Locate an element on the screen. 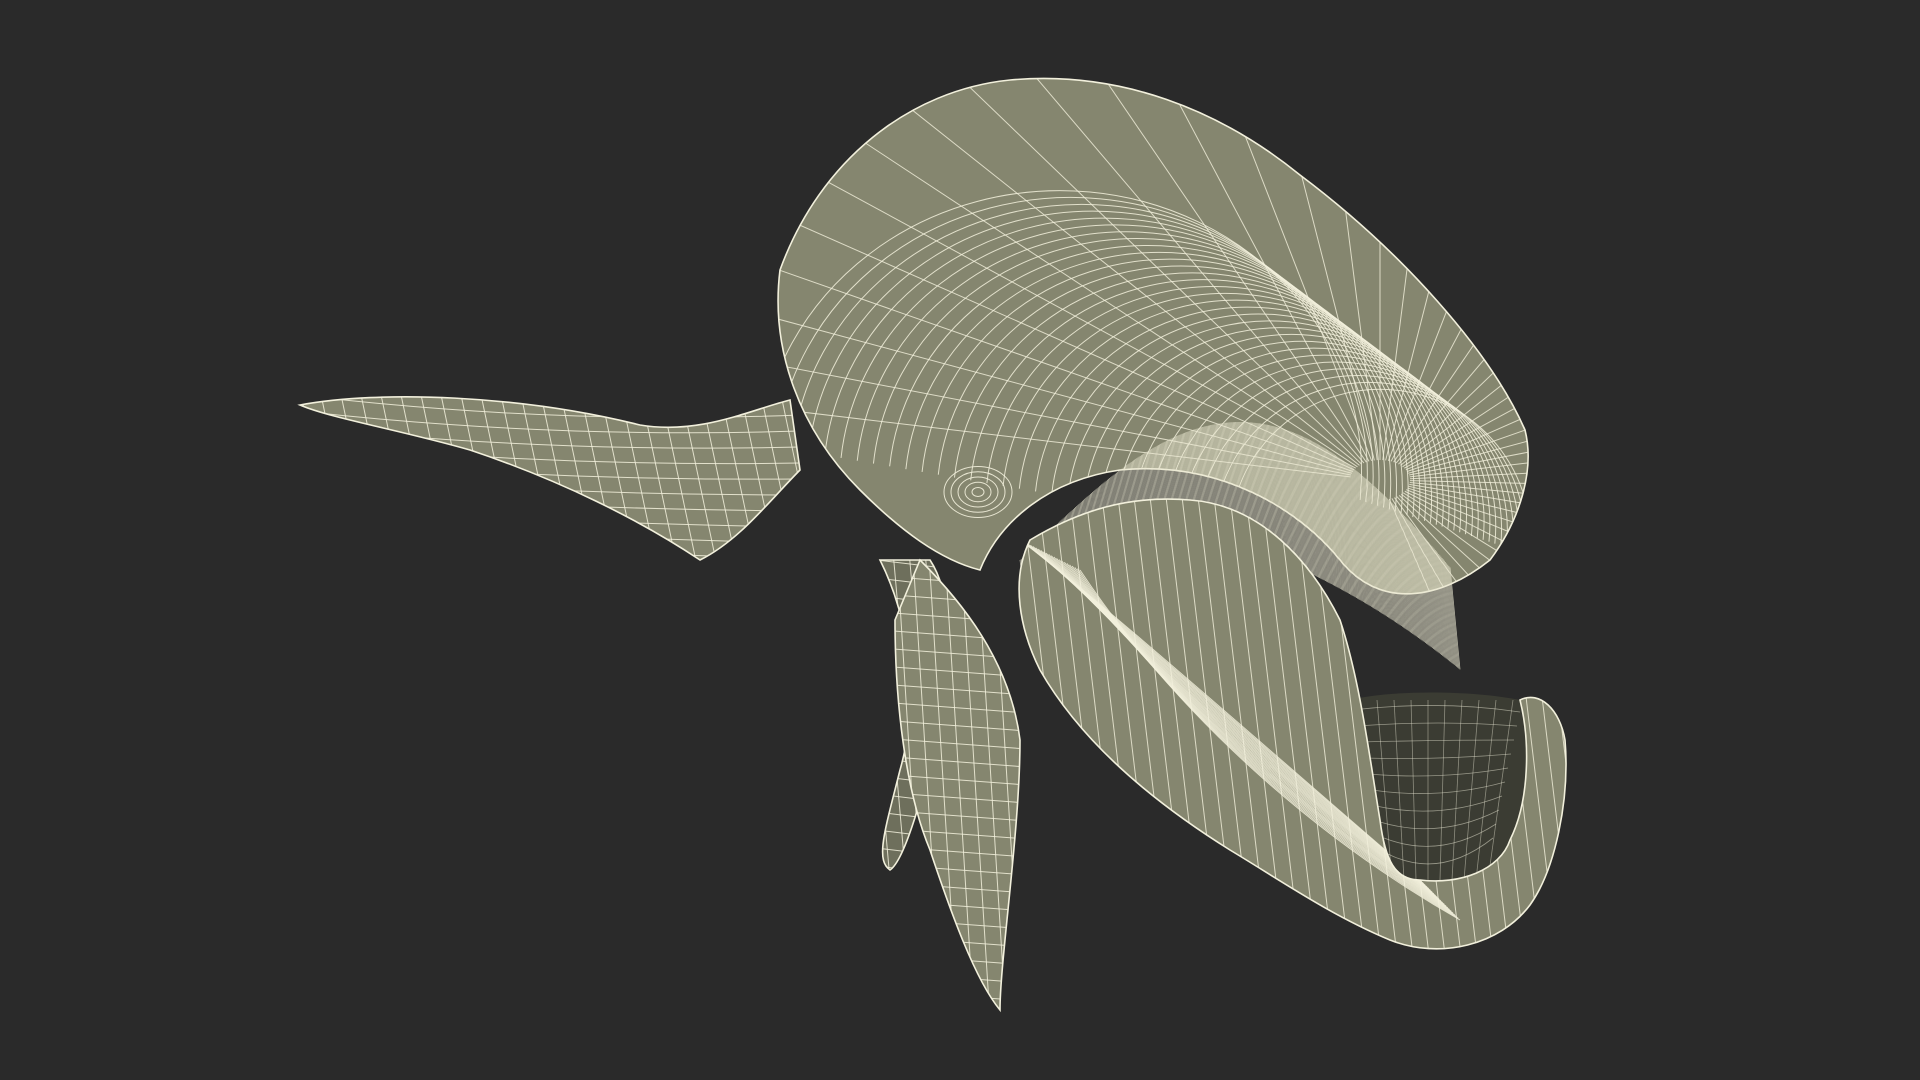  fin is located at coordinates (549, 478).